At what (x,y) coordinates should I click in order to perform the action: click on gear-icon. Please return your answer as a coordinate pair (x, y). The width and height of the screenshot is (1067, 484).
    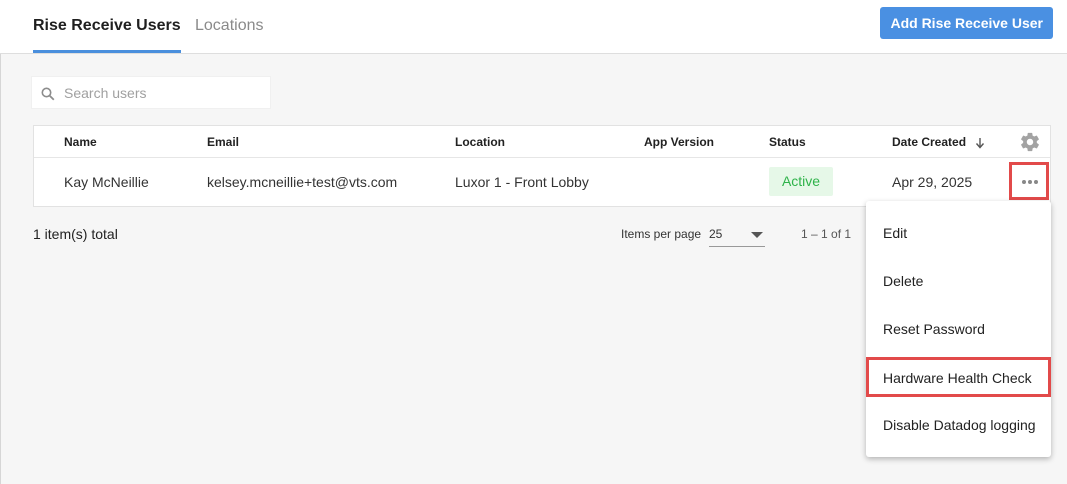
    Looking at the image, I should click on (1030, 142).